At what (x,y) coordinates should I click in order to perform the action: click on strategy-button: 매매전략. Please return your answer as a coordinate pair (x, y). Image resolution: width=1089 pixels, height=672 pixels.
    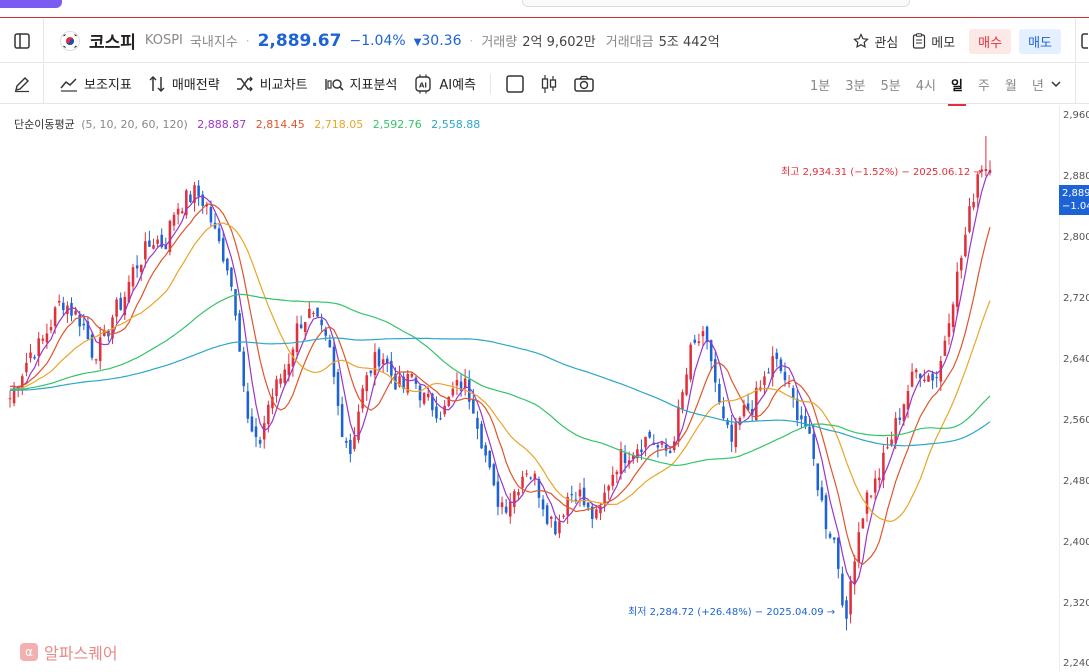
    Looking at the image, I should click on (184, 83).